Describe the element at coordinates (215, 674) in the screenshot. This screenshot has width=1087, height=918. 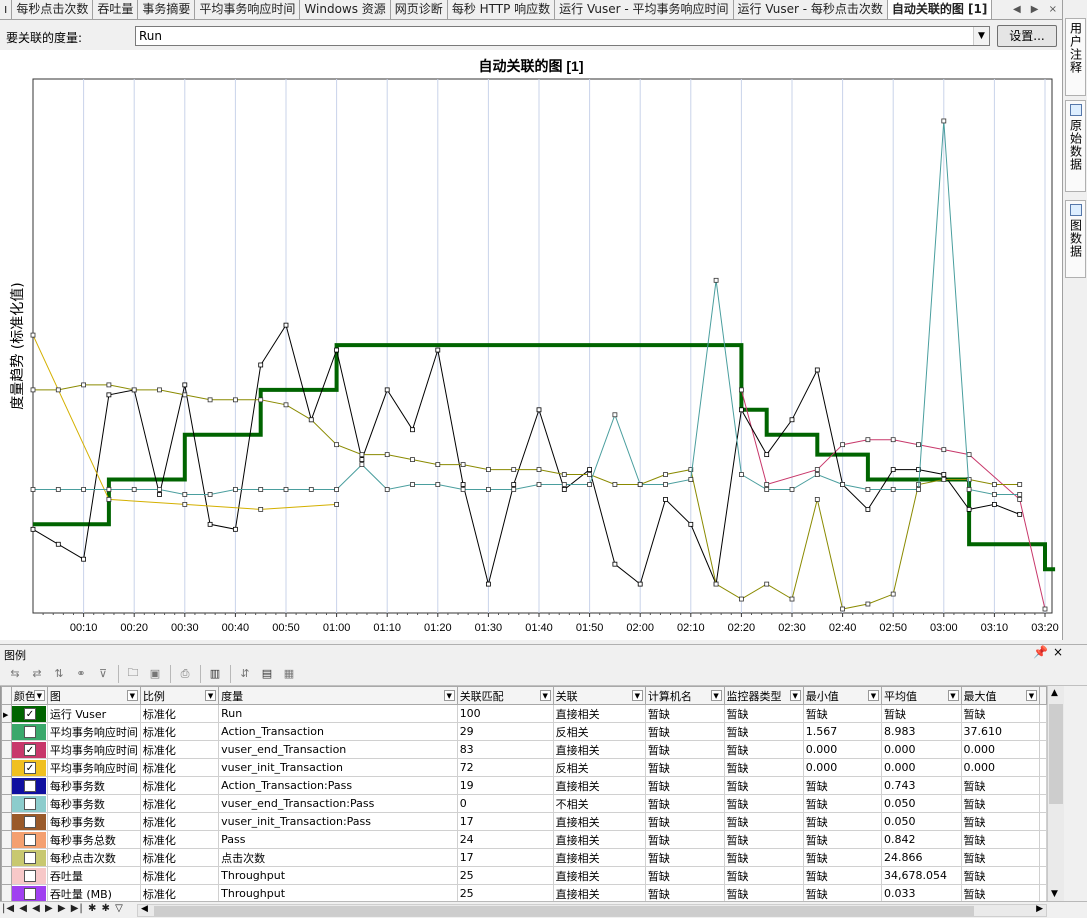
I see `columns-icon: ▥` at that location.